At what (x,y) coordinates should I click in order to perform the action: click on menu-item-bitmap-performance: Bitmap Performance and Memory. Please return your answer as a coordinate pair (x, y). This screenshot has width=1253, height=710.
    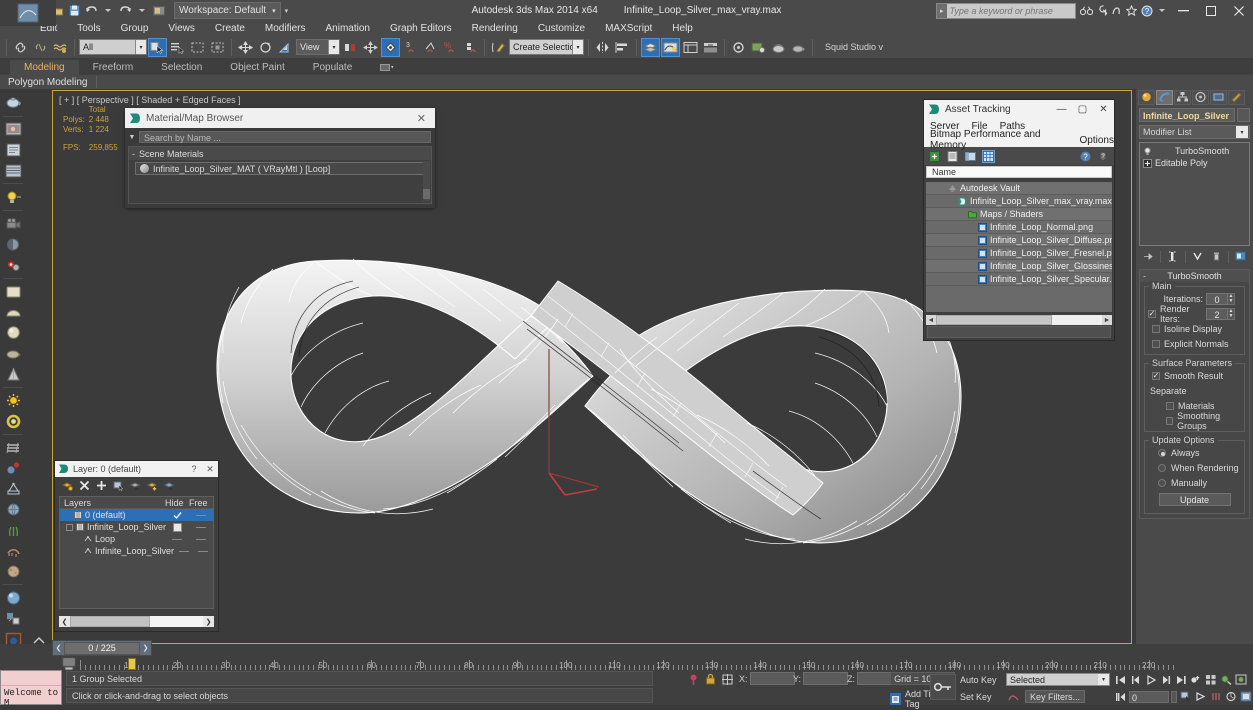
    Looking at the image, I should click on (998, 140).